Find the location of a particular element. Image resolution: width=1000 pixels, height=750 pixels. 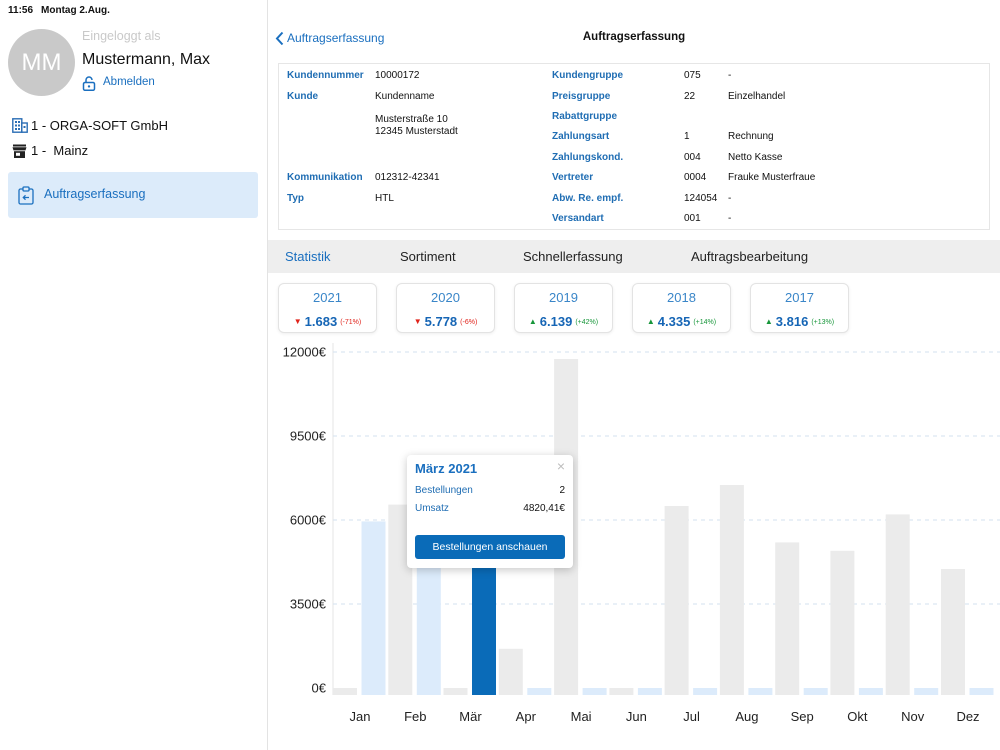

info-code: 124054 is located at coordinates (701, 198).